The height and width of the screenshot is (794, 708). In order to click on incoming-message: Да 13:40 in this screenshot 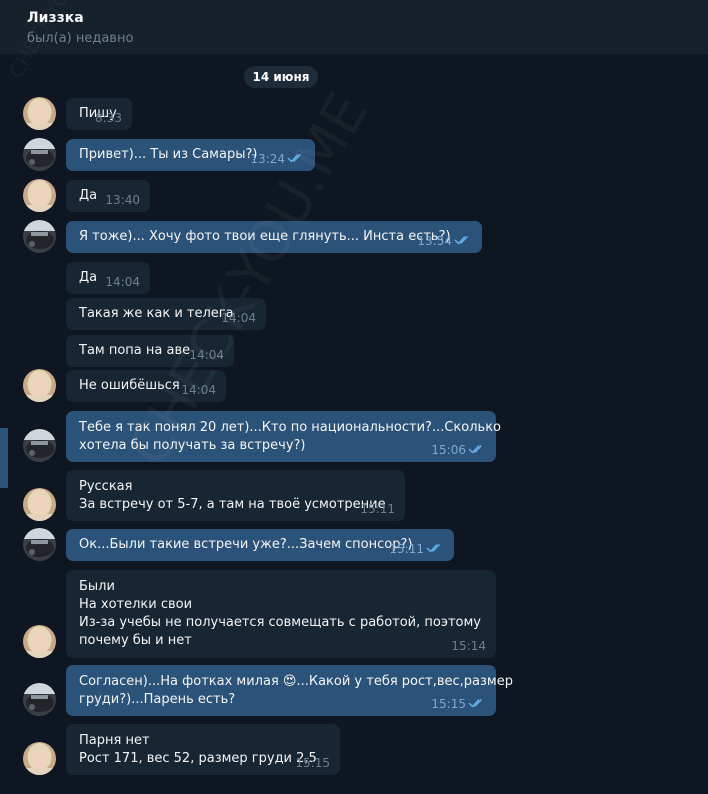, I will do `click(108, 196)`.